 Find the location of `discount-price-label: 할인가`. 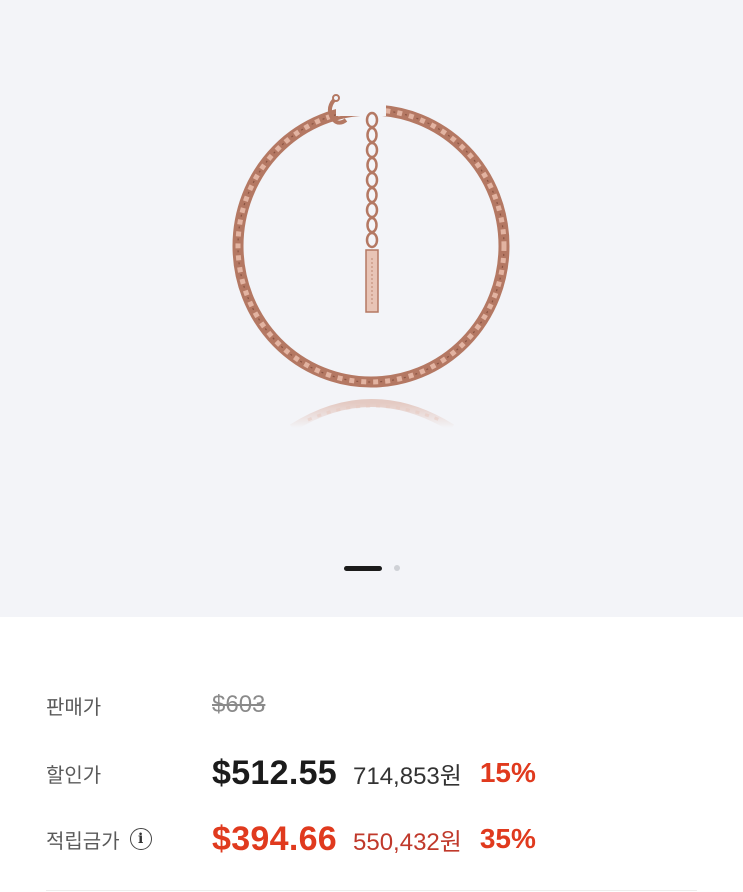

discount-price-label: 할인가 is located at coordinates (74, 774).